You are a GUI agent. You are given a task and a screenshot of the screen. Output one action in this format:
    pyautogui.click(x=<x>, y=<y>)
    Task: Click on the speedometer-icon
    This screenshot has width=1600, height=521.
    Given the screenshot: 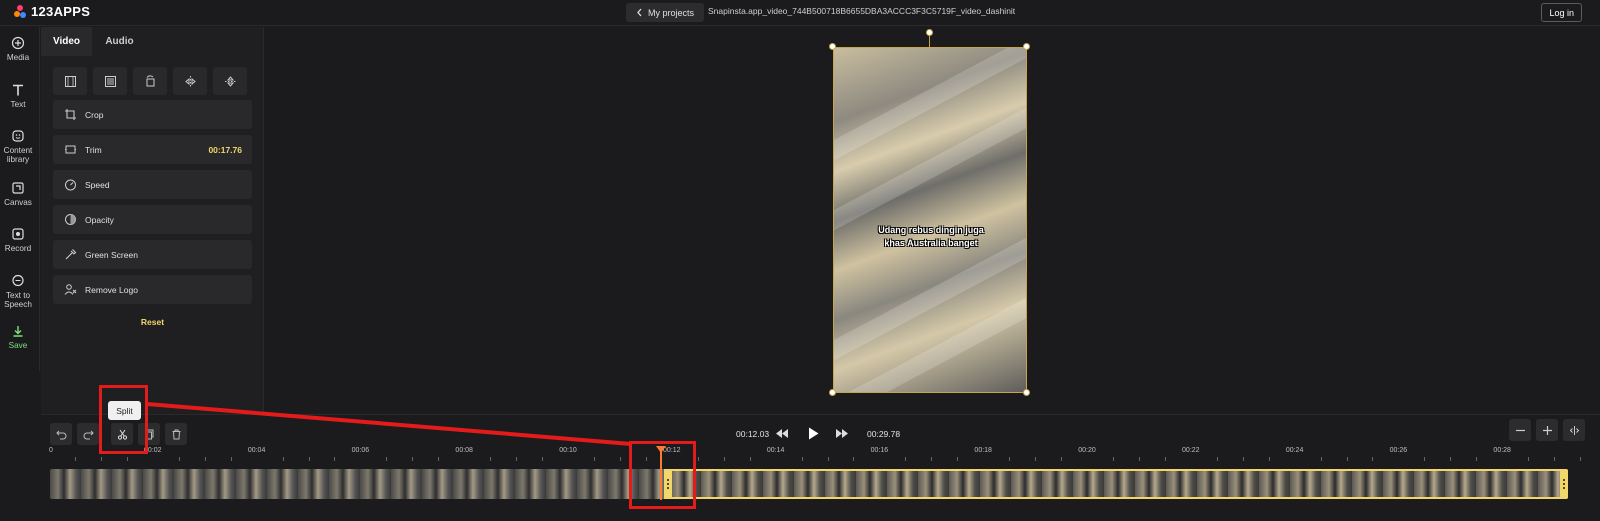 What is the action you would take?
    pyautogui.click(x=70, y=185)
    